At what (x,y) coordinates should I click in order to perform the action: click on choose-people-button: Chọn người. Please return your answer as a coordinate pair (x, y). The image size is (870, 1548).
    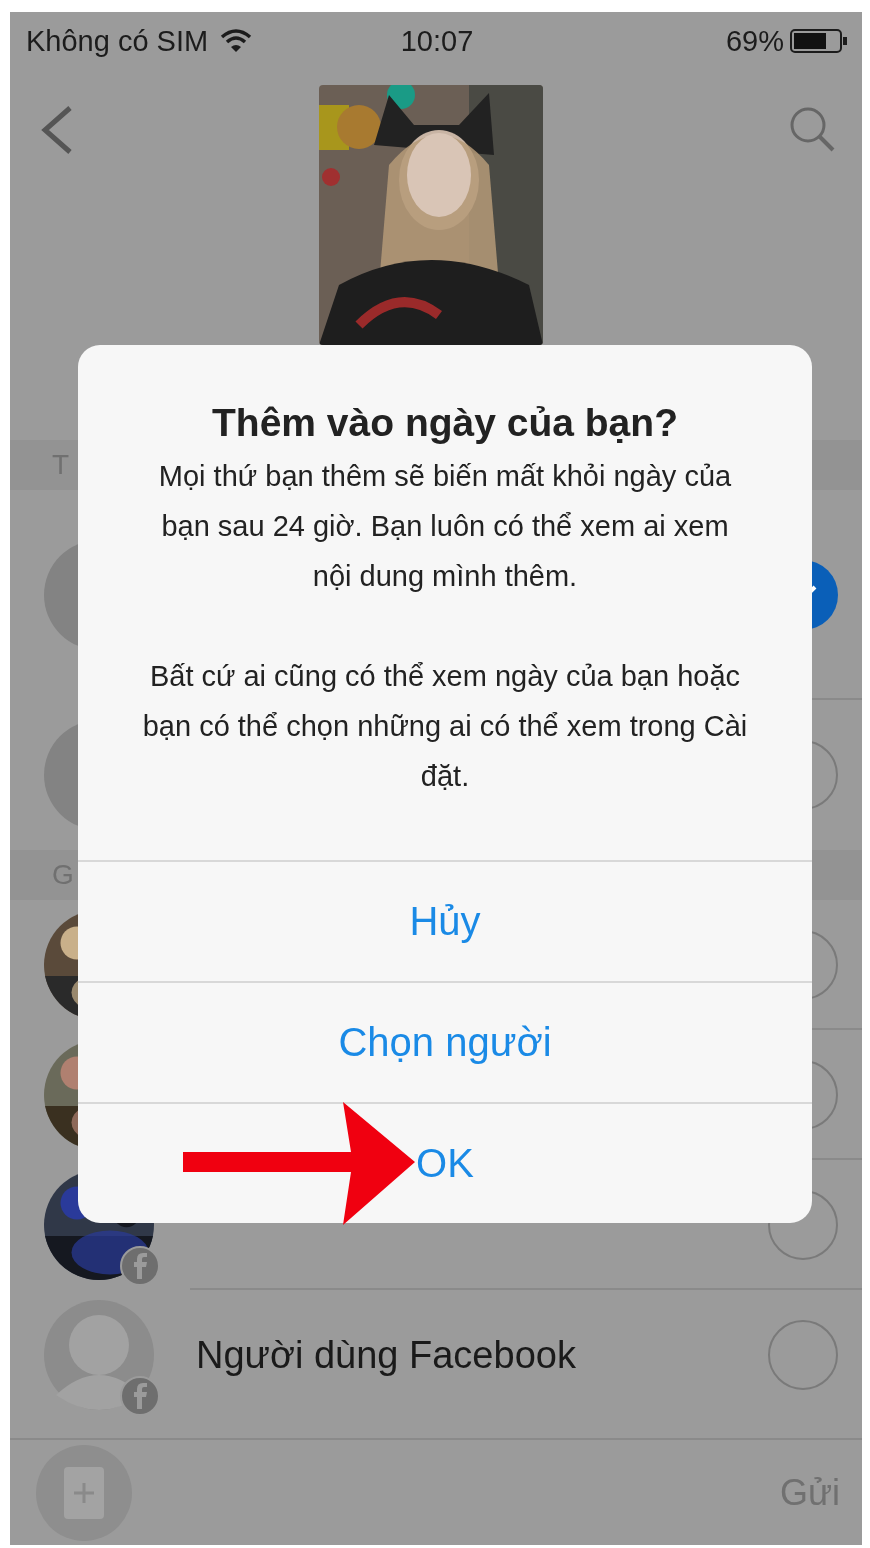
    Looking at the image, I should click on (445, 1041).